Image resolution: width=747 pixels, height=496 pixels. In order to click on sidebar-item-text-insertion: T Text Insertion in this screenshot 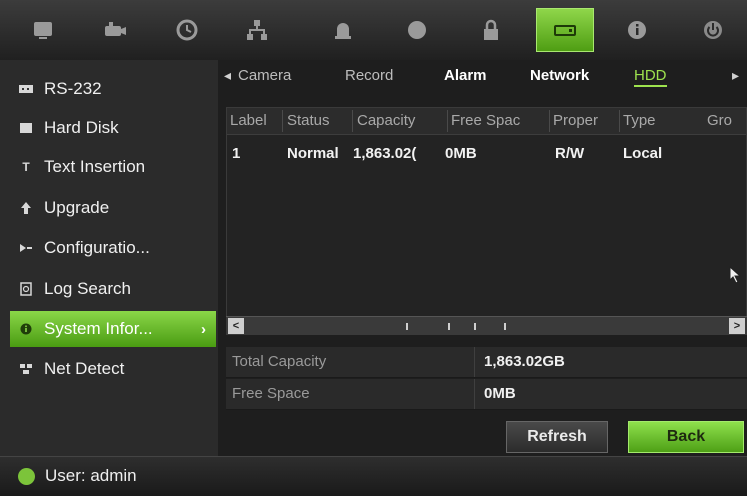, I will do `click(113, 167)`.